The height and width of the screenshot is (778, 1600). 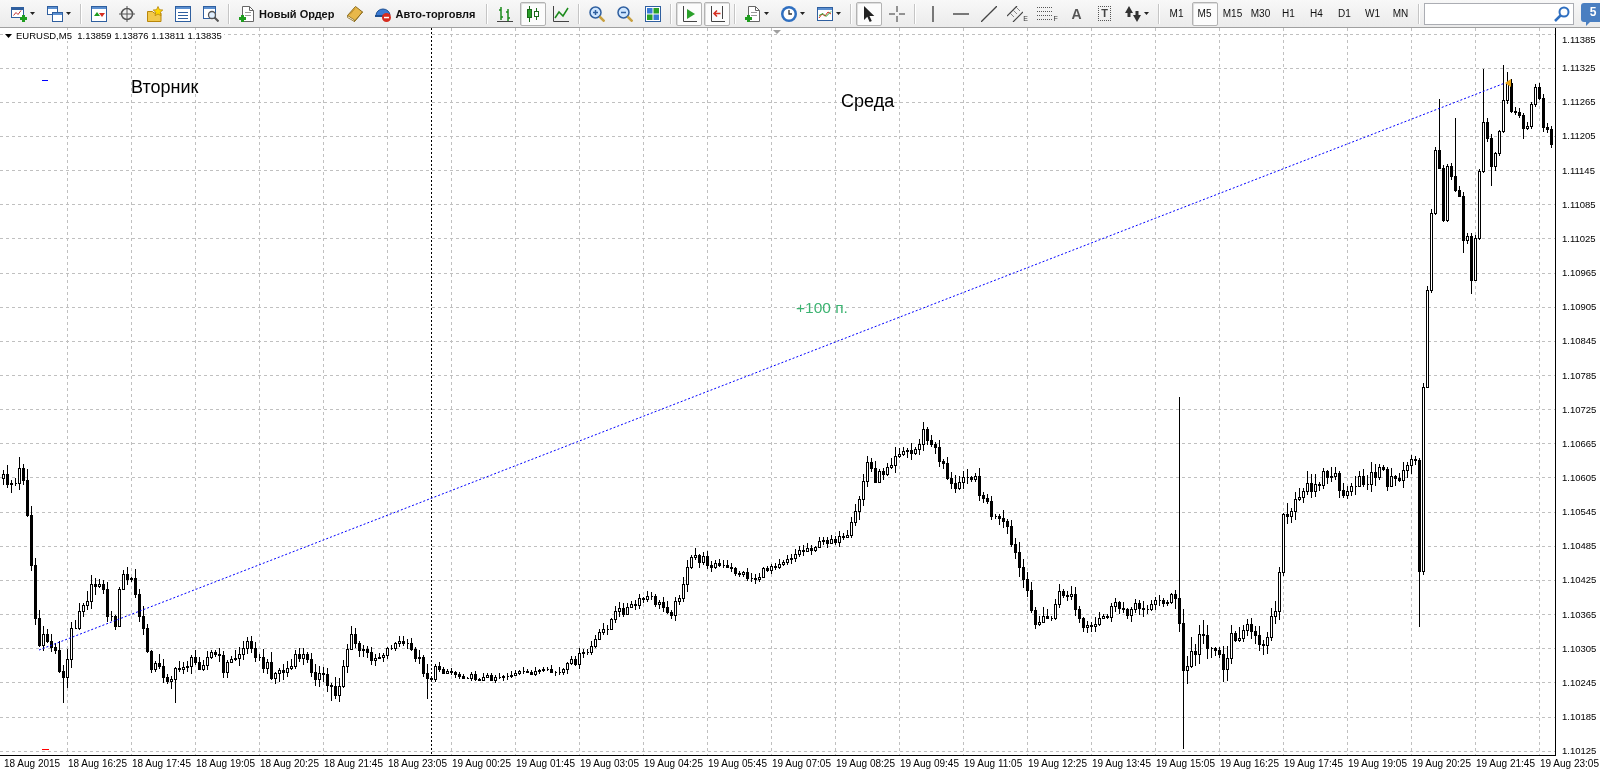 What do you see at coordinates (1579, 751) in the screenshot?
I see `price-label: 1.10125` at bounding box center [1579, 751].